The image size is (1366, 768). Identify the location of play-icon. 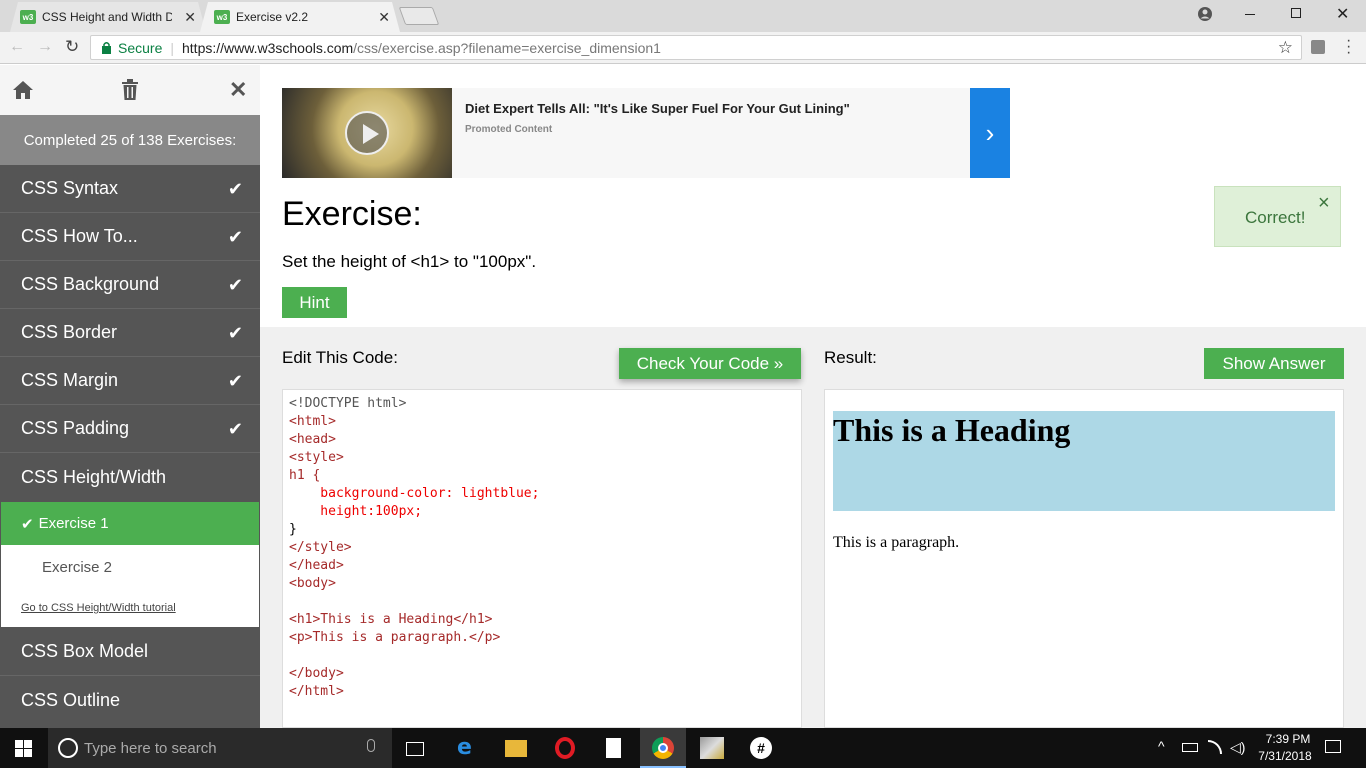
(367, 133).